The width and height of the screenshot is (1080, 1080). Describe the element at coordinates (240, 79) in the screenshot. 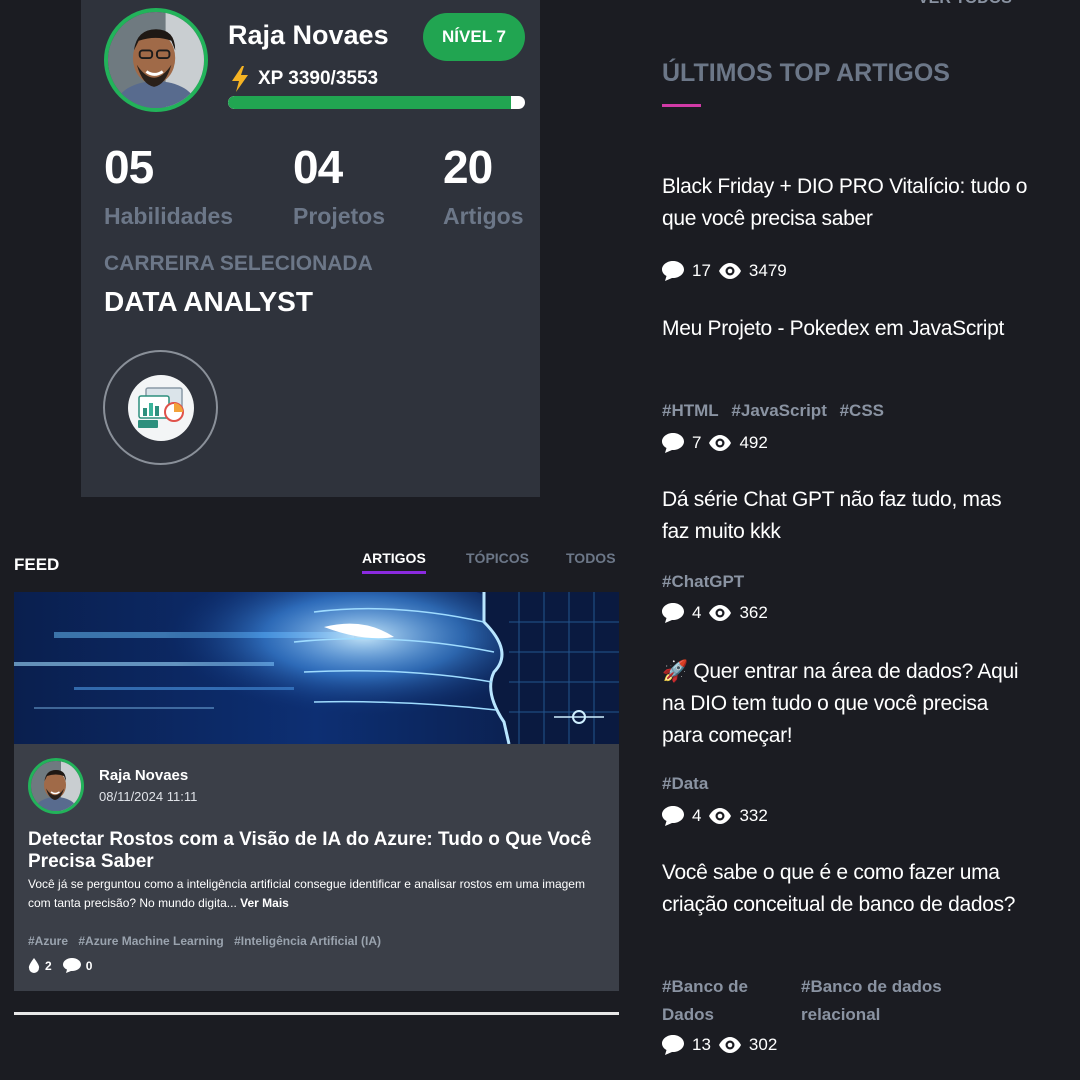

I see `lightning-icon` at that location.